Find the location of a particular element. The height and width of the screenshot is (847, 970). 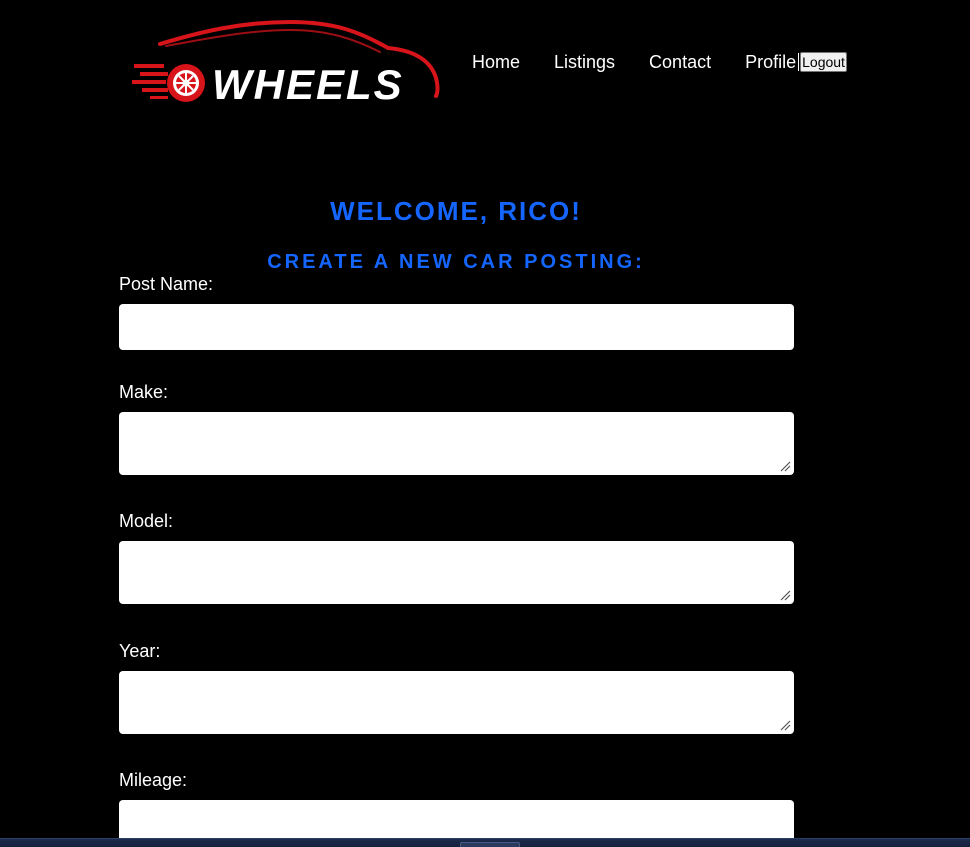

wheels-logo: WHEELS is located at coordinates (286, 62).